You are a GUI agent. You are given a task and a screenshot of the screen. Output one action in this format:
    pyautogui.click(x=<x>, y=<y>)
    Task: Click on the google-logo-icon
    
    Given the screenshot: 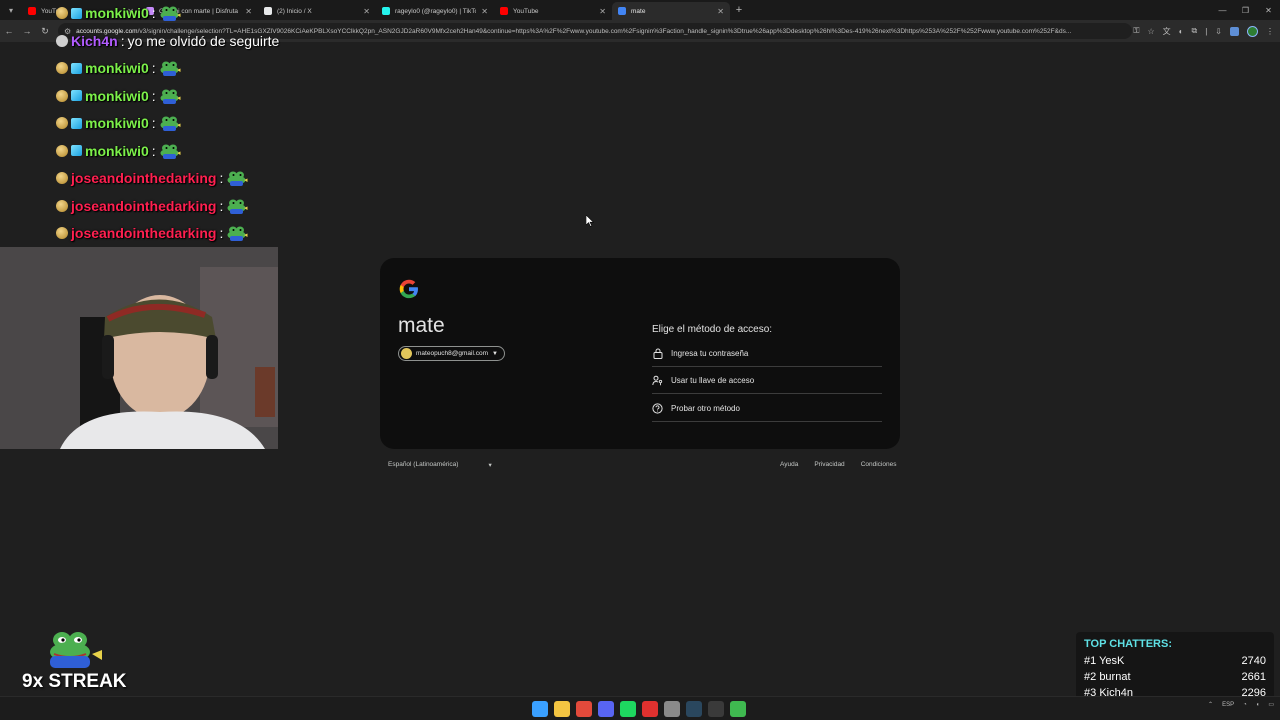 What is the action you would take?
    pyautogui.click(x=408, y=289)
    